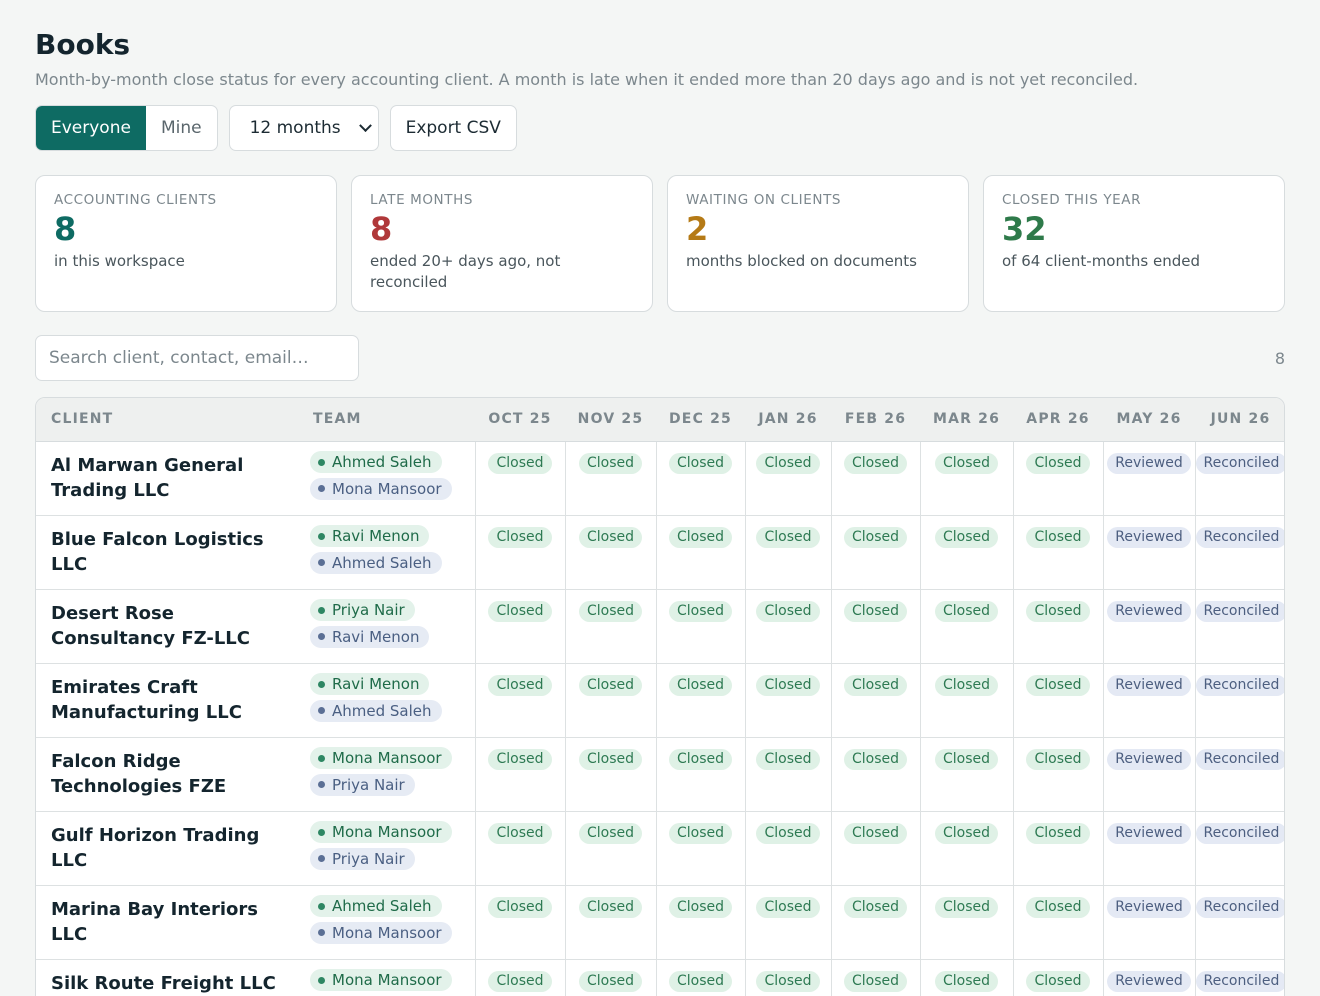 This screenshot has width=1320, height=996. What do you see at coordinates (197, 358) in the screenshot?
I see `search-input` at bounding box center [197, 358].